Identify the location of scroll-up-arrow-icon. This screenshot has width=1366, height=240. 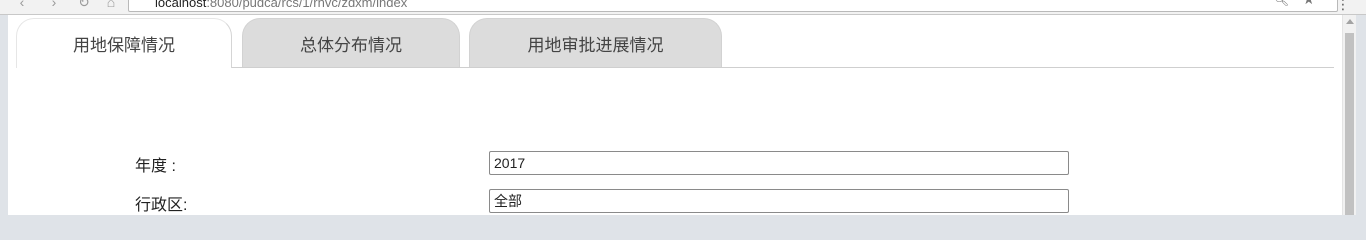
(1350, 21).